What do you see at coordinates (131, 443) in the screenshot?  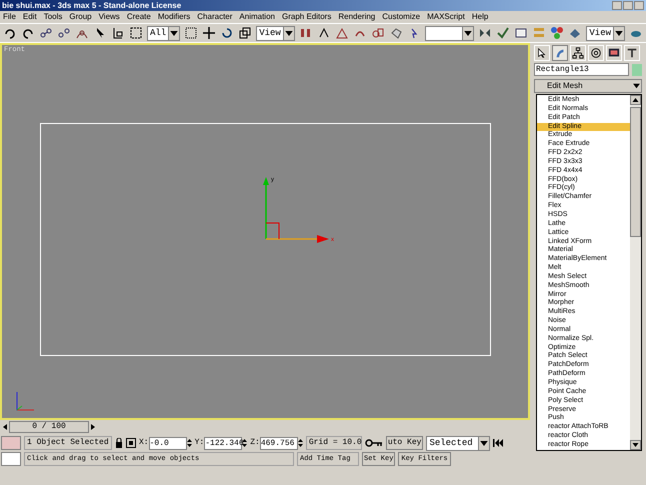 I see `absolute-mode-icon` at bounding box center [131, 443].